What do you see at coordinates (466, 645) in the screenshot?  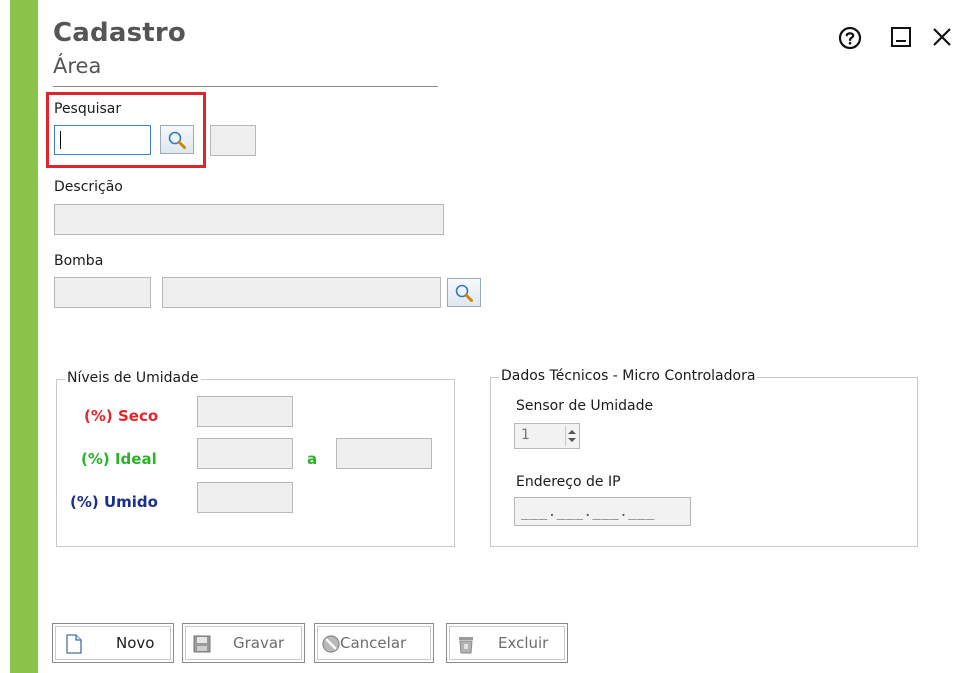 I see `trash-icon` at bounding box center [466, 645].